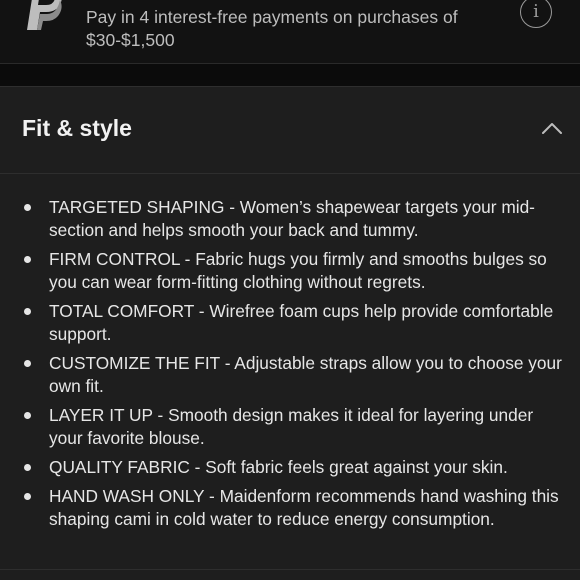 The height and width of the screenshot is (580, 580). Describe the element at coordinates (536, 14) in the screenshot. I see `info-icon: i` at that location.